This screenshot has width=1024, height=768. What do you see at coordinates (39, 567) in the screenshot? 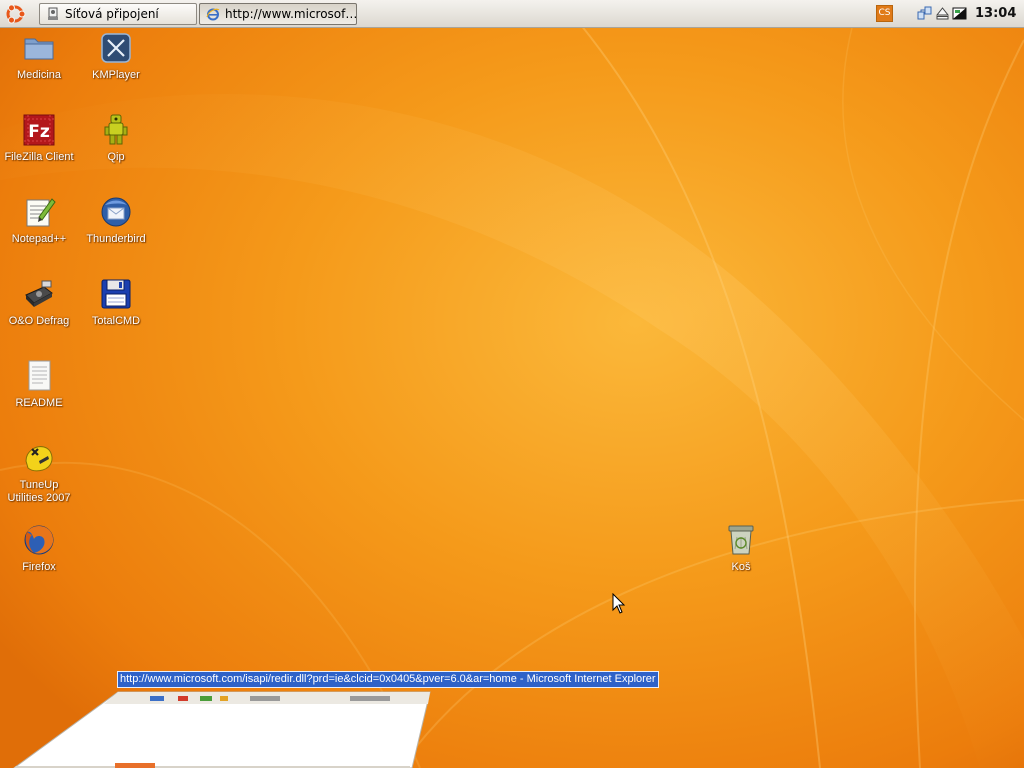
I see `desktop-icon-label: Firefox` at bounding box center [39, 567].